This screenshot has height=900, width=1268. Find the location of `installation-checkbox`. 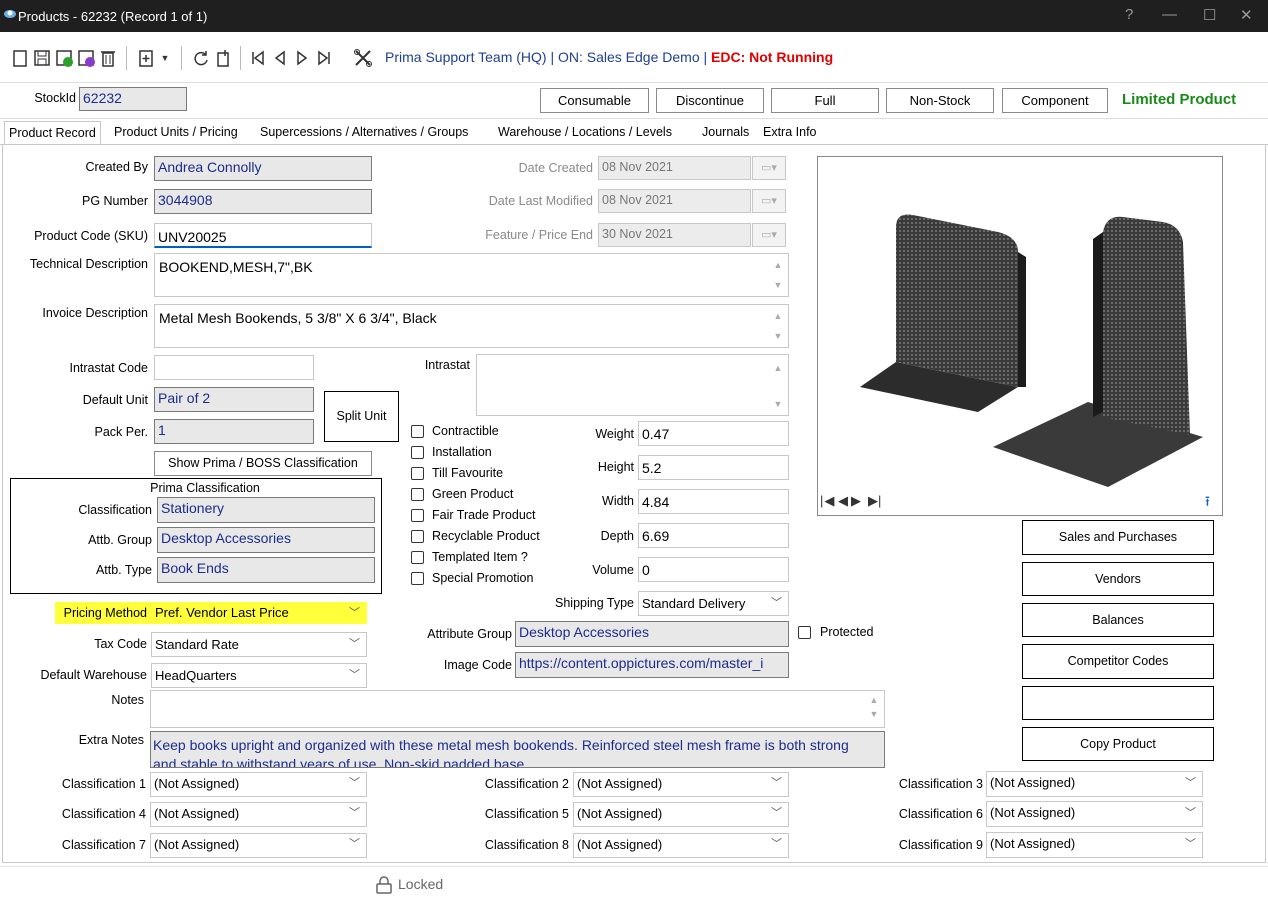

installation-checkbox is located at coordinates (417, 452).